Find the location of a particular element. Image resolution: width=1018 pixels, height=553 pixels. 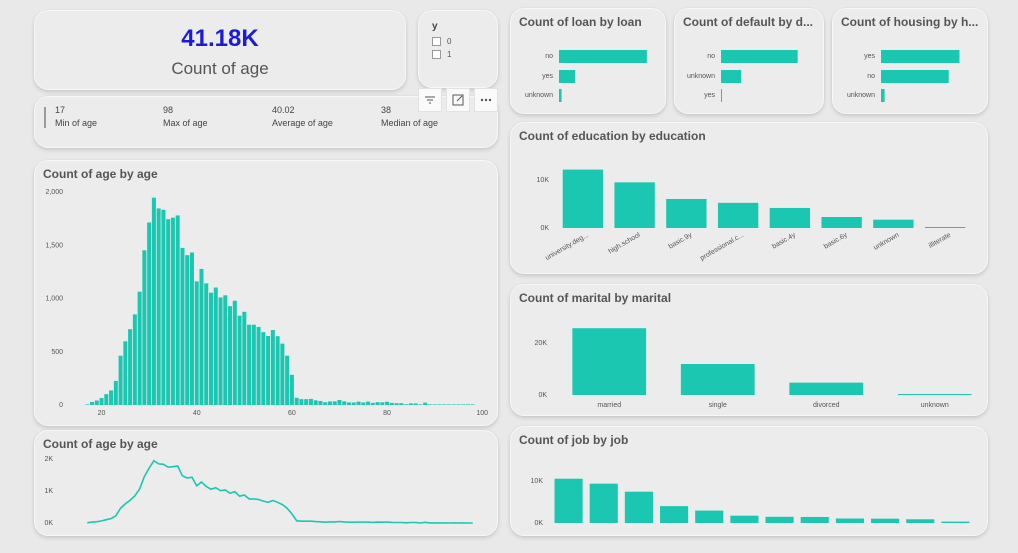

kpi-value: 41.18K is located at coordinates (220, 38).